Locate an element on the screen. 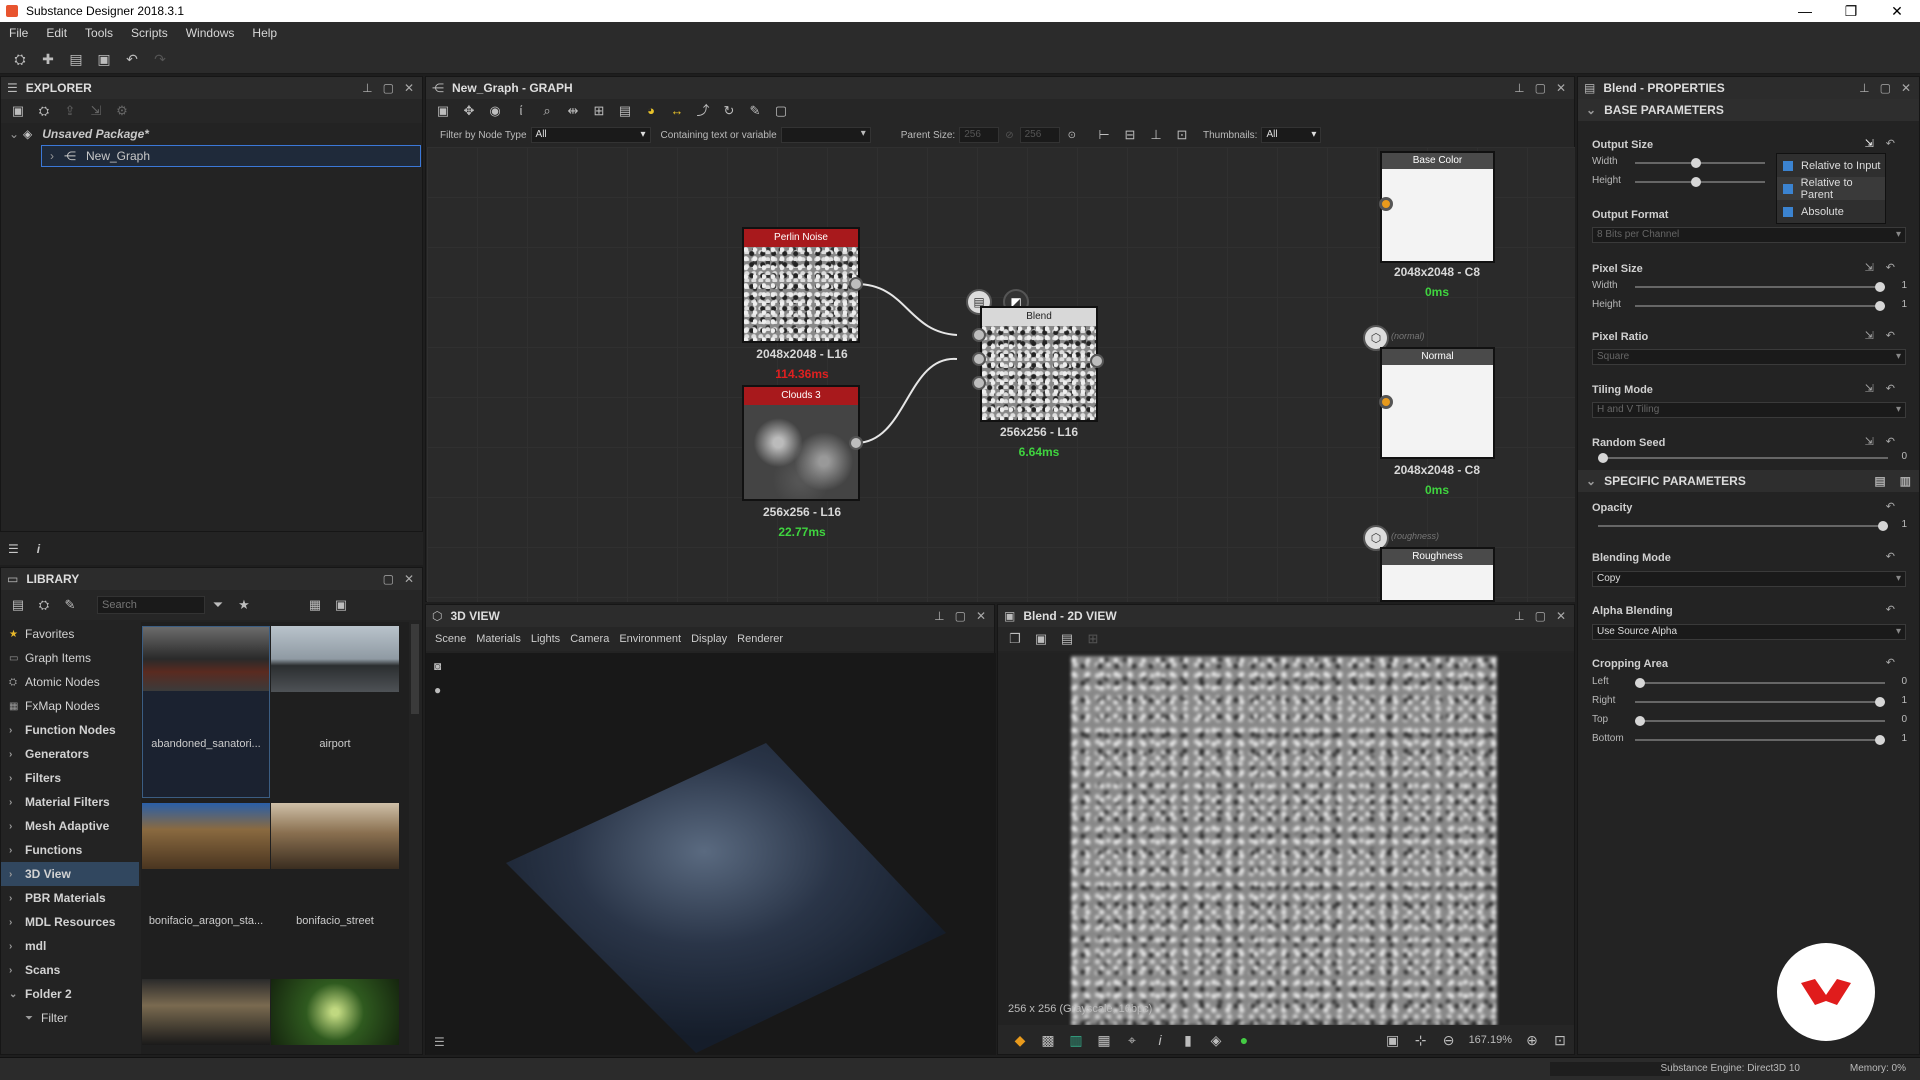 The image size is (1920, 1080). crop-right-value: 1 is located at coordinates (1904, 700).